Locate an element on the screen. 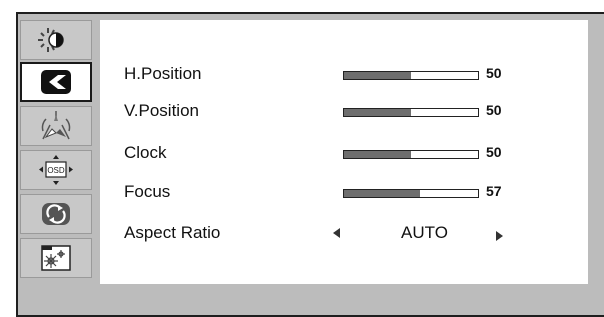  setting-row-focus: Focus 57 is located at coordinates (344, 192).